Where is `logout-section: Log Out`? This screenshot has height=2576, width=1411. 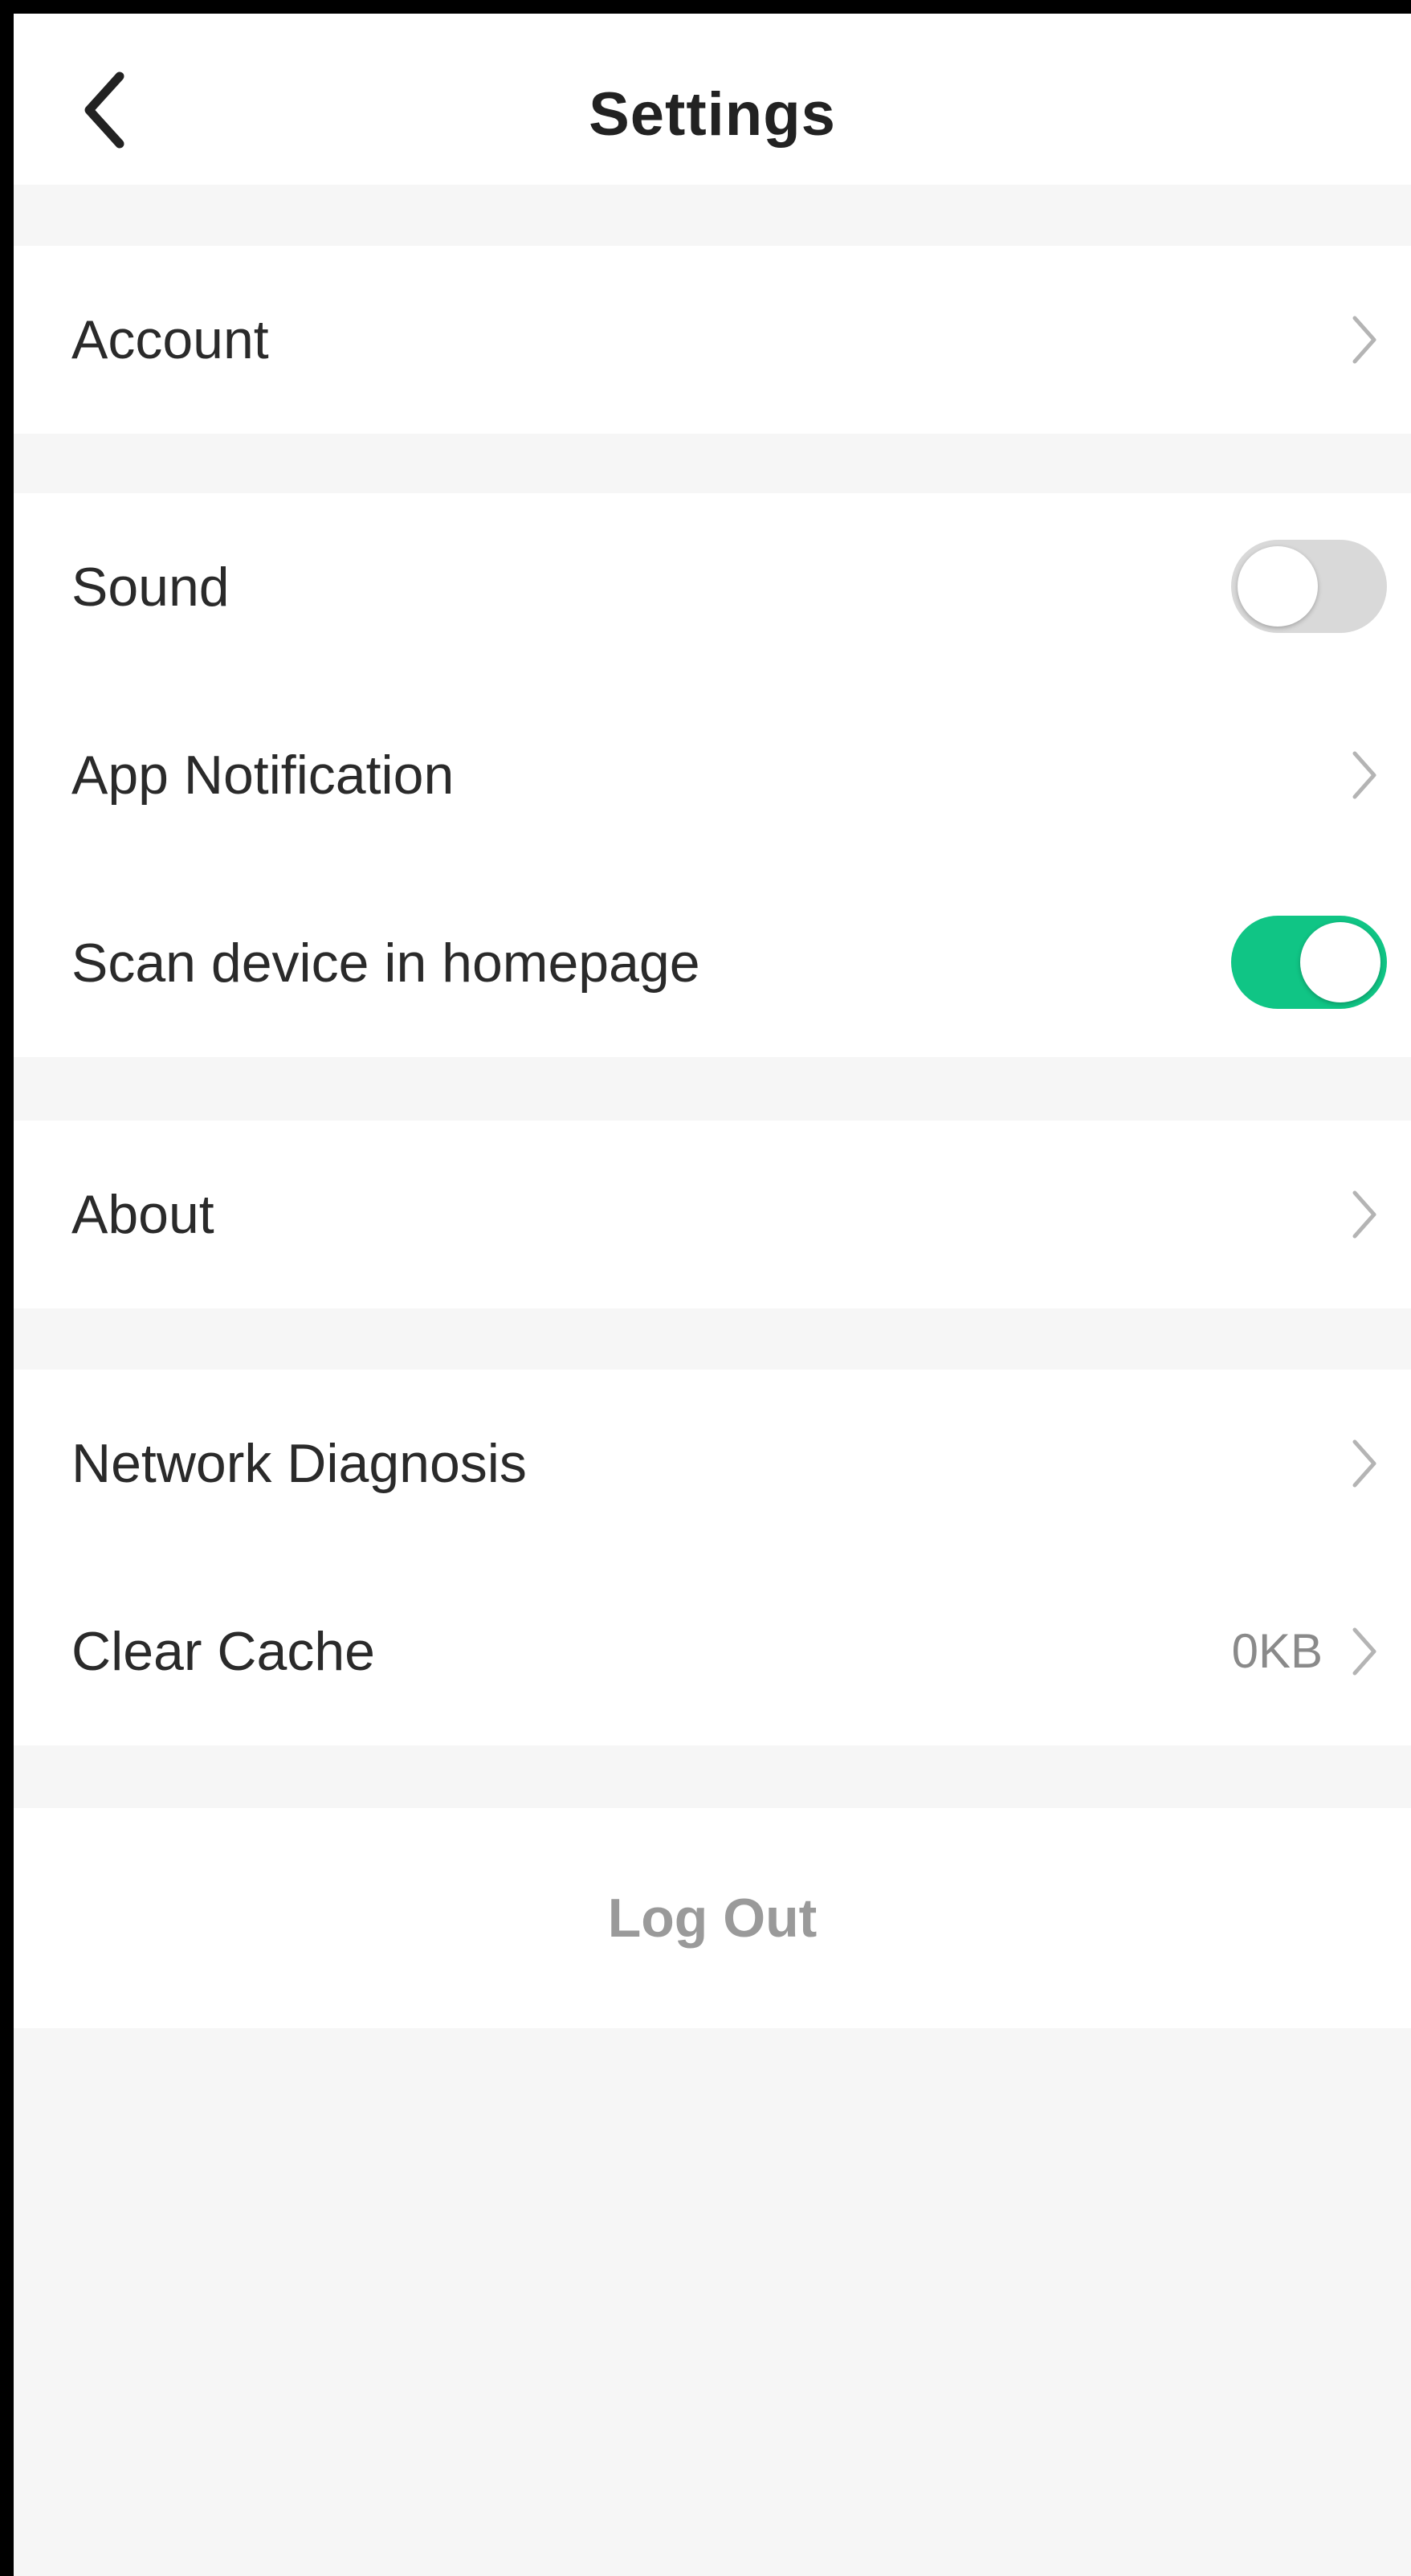 logout-section: Log Out is located at coordinates (713, 1918).